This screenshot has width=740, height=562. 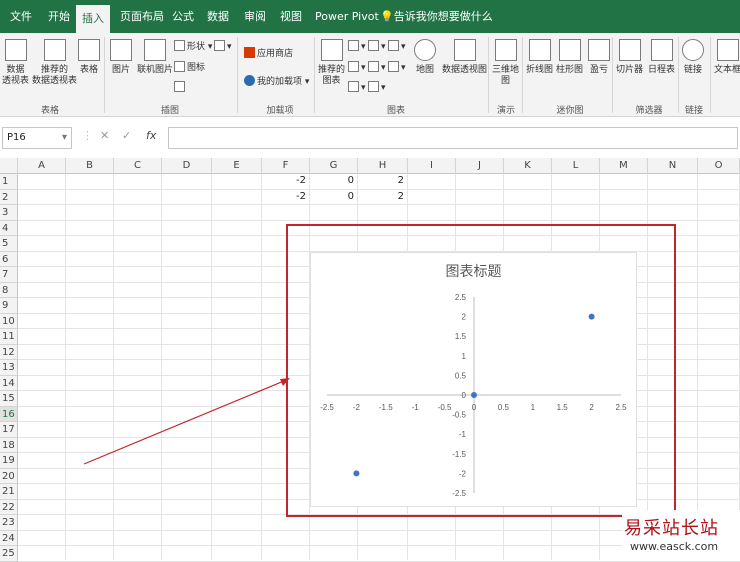 I want to click on store-button: 应用商店, so click(x=268, y=53).